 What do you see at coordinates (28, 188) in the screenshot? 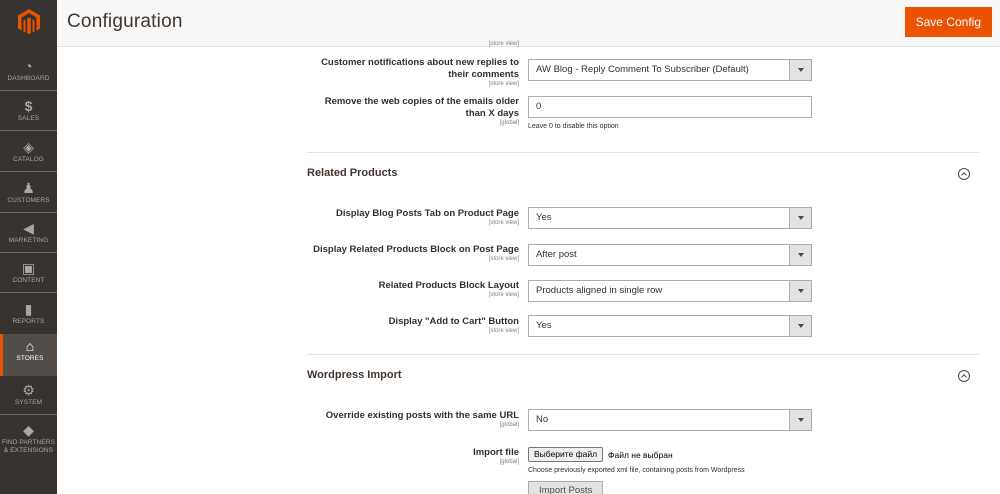
I see `person-icon: ♟` at bounding box center [28, 188].